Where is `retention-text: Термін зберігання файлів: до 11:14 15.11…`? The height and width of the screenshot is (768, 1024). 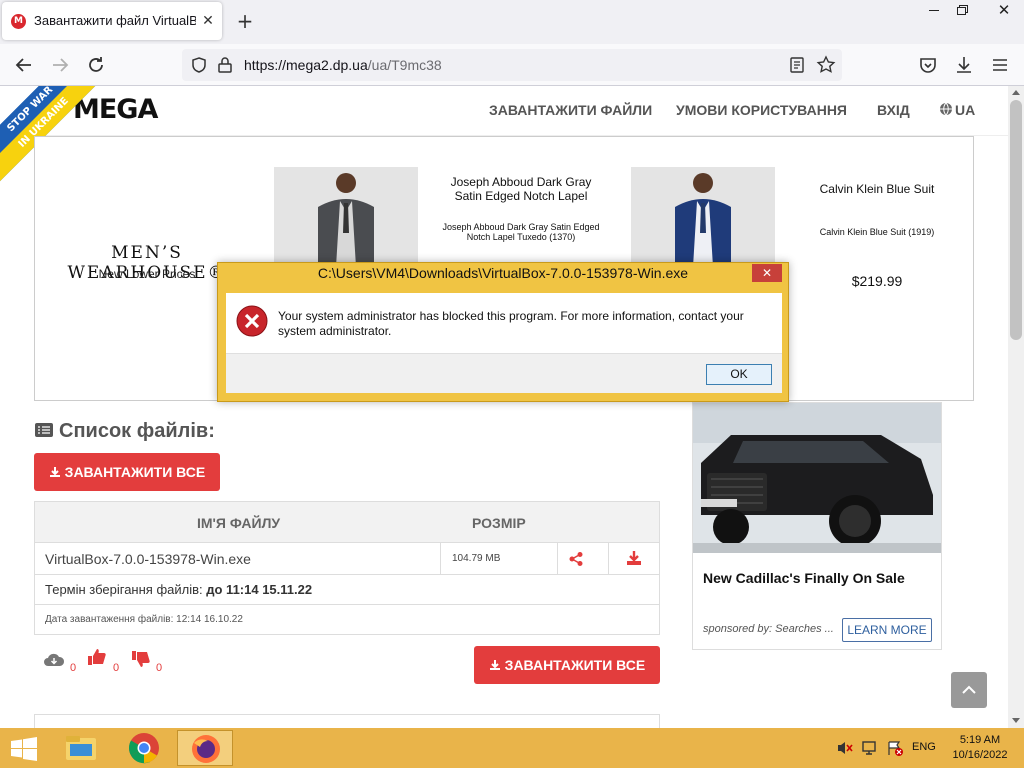 retention-text: Термін зберігання файлів: до 11:14 15.11… is located at coordinates (178, 589).